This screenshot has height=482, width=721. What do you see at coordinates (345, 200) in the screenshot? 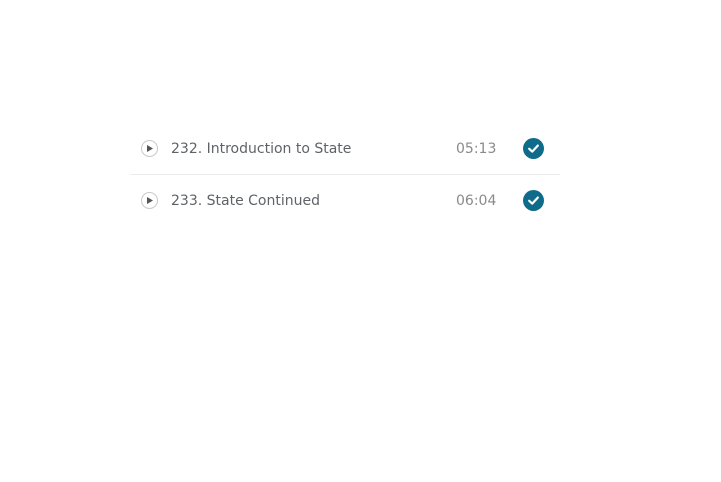
I see `lecture-row: 233. State Continued 06:04` at bounding box center [345, 200].